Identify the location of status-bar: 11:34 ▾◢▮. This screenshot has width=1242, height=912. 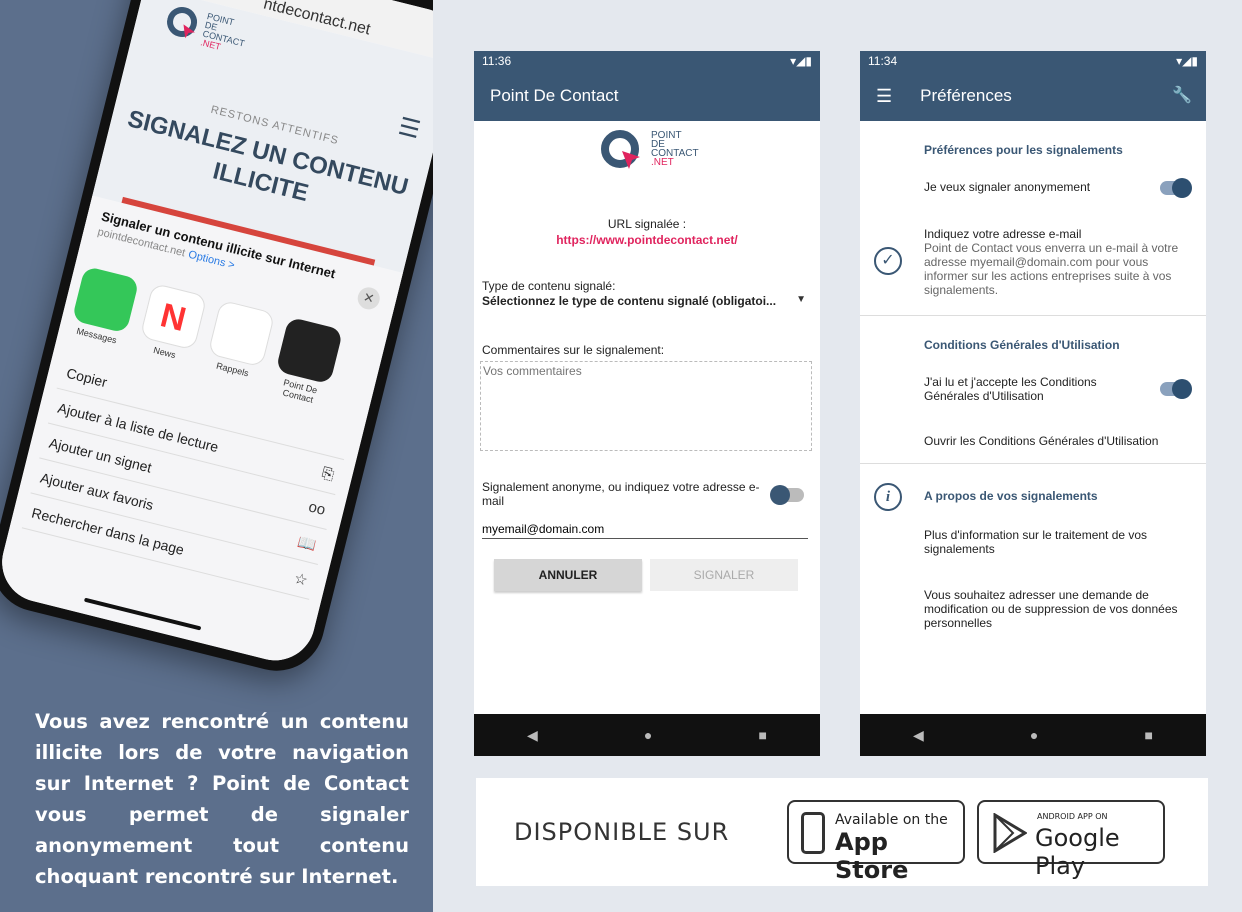
(1033, 61).